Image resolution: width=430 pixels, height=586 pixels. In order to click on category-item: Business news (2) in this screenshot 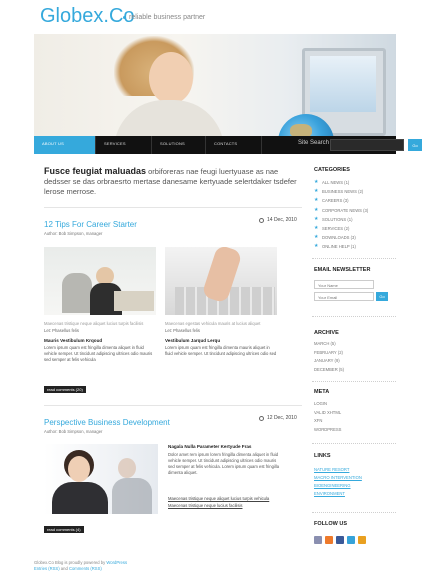, I will do `click(342, 191)`.